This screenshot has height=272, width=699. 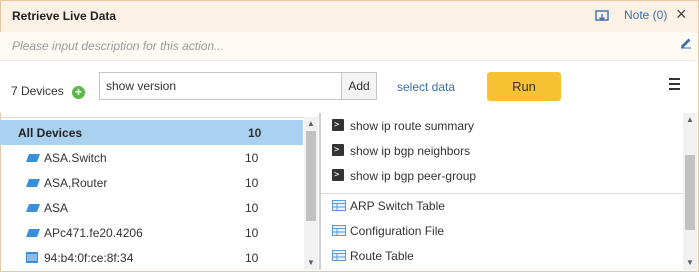 I want to click on panel-header: Retrieve Live Data, so click(x=349, y=17).